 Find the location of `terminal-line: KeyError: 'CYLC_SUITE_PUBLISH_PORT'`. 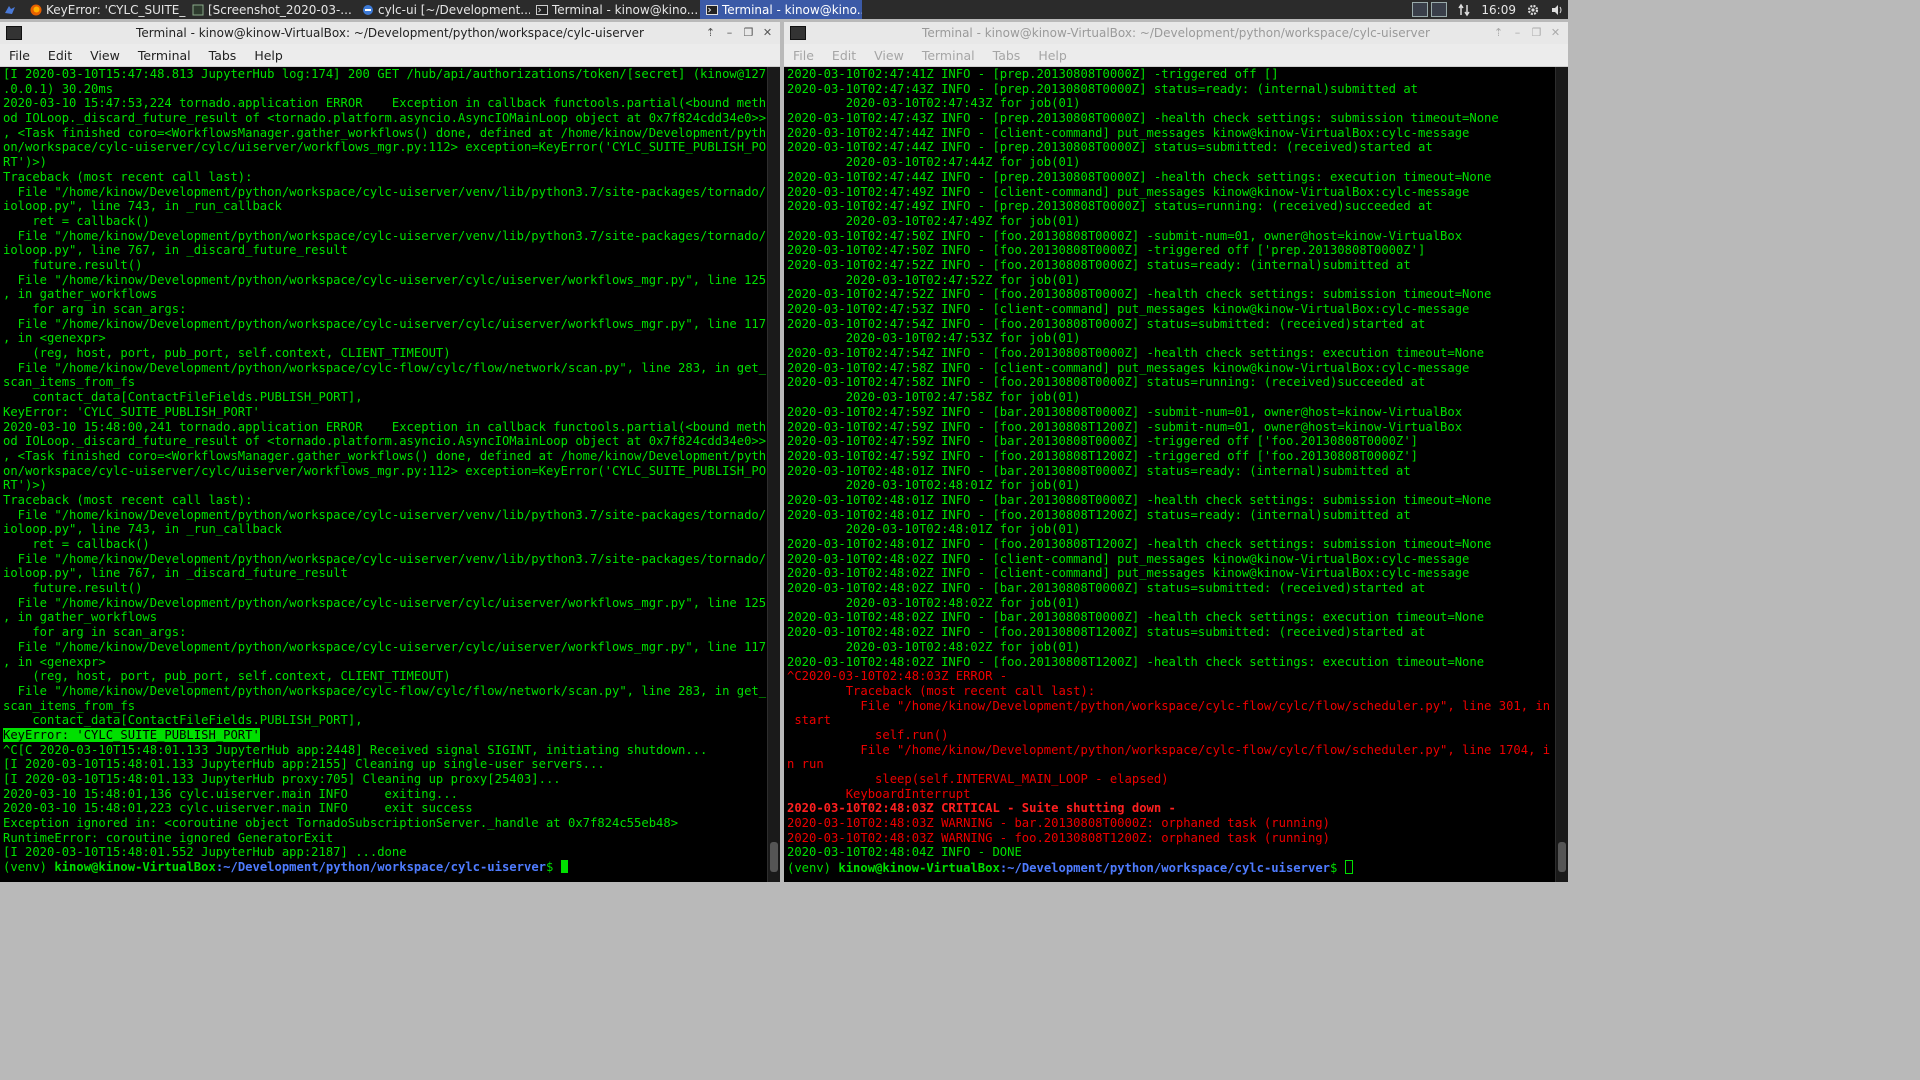

terminal-line: KeyError: 'CYLC_SUITE_PUBLISH_PORT' is located at coordinates (385, 735).